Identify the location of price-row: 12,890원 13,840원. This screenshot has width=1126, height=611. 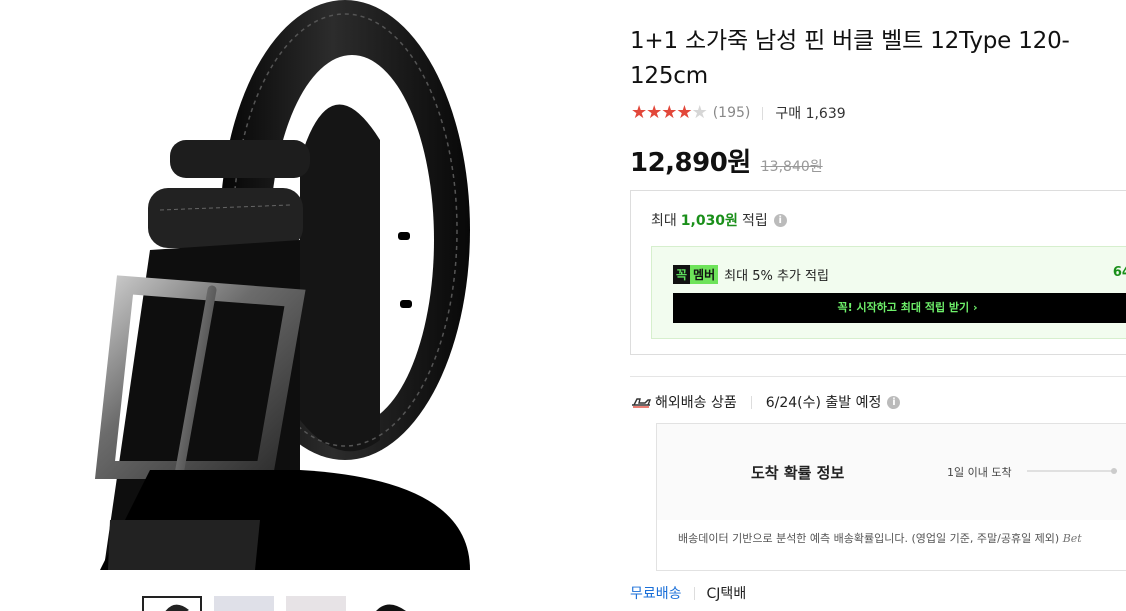
(726, 160).